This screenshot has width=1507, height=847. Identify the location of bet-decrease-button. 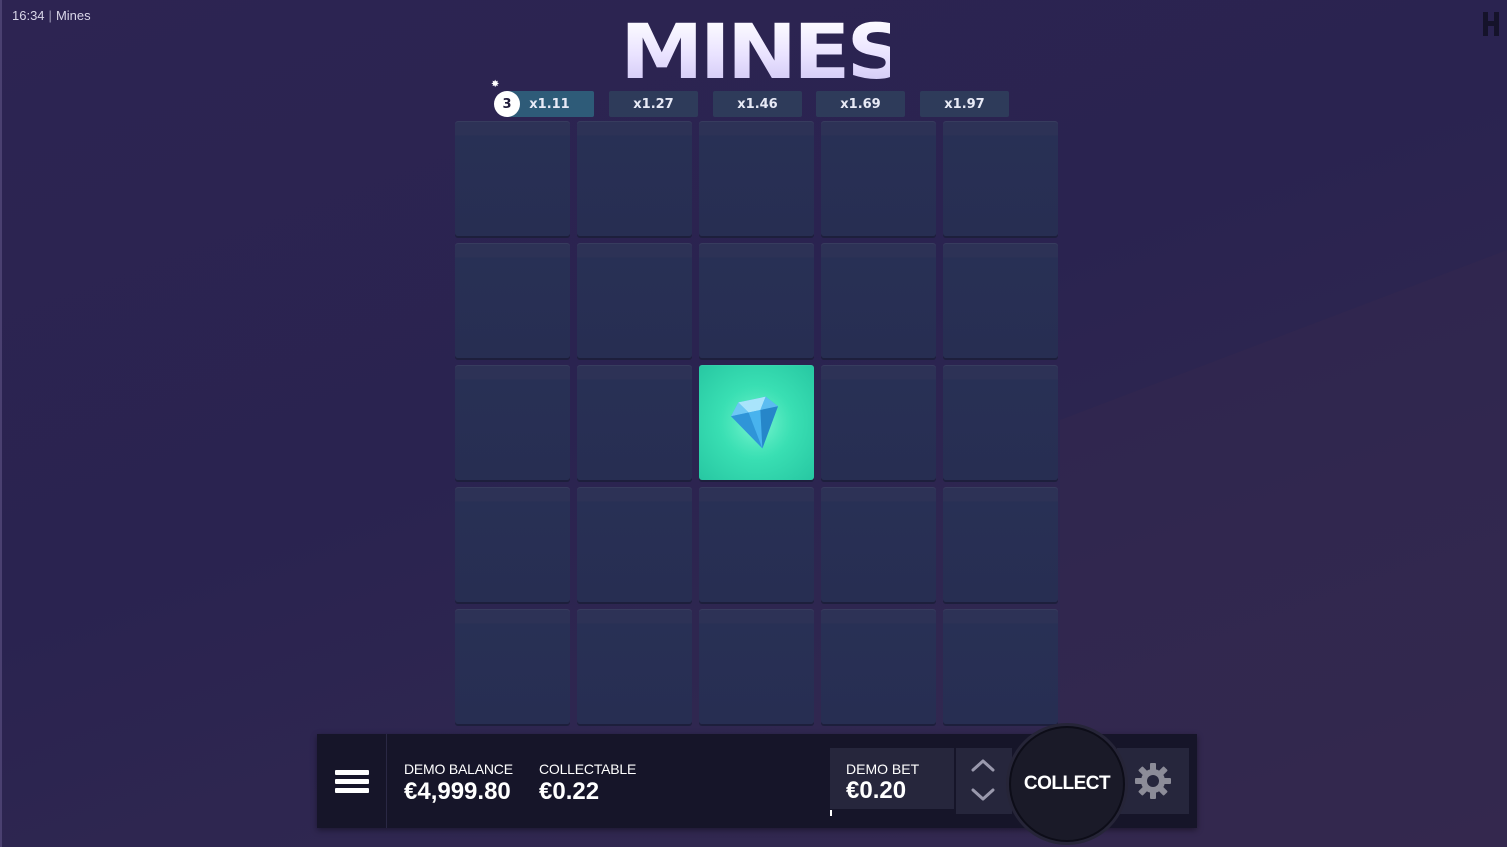
(983, 795).